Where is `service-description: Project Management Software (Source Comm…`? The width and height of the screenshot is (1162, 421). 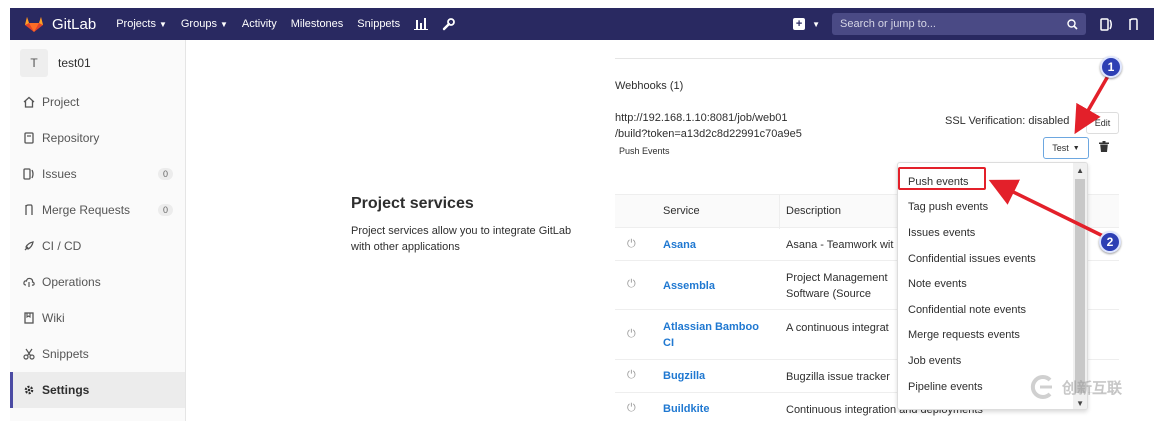 service-description: Project Management Software (Source Comm… is located at coordinates (837, 286).